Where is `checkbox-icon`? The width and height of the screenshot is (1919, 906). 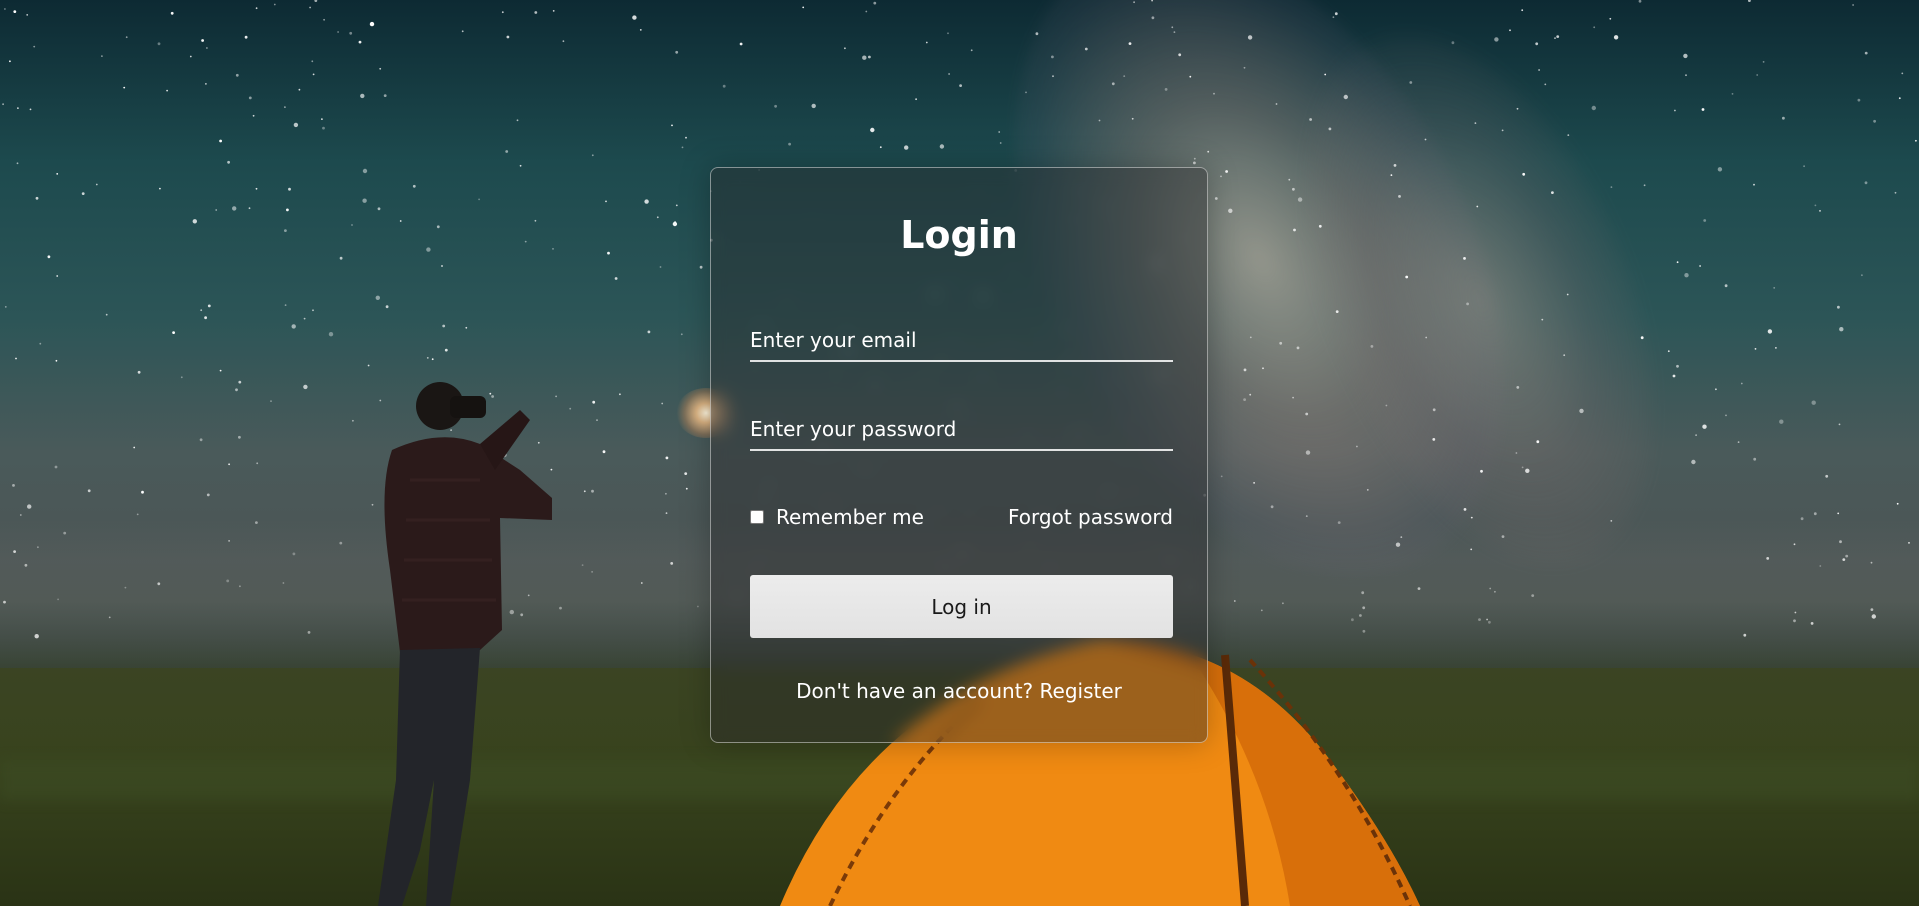
checkbox-icon is located at coordinates (757, 517).